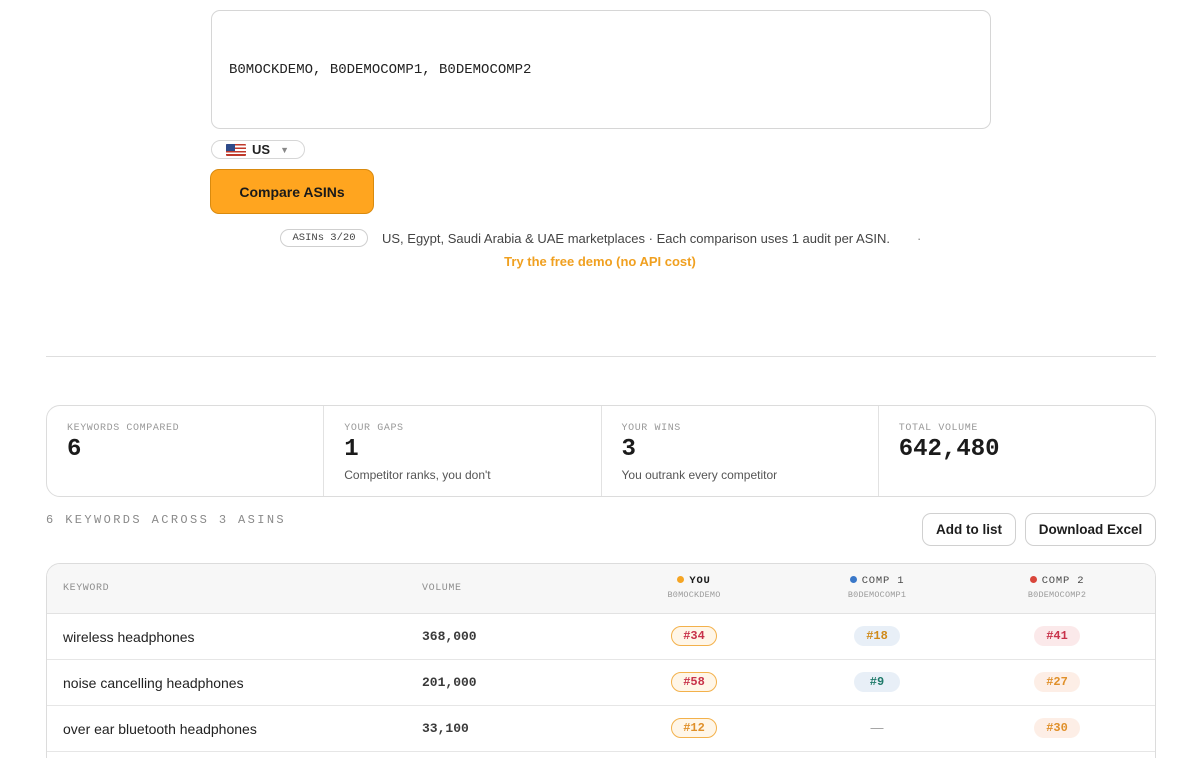 Image resolution: width=1200 pixels, height=758 pixels. What do you see at coordinates (969, 529) in the screenshot?
I see `add-to-list-button: Add to list` at bounding box center [969, 529].